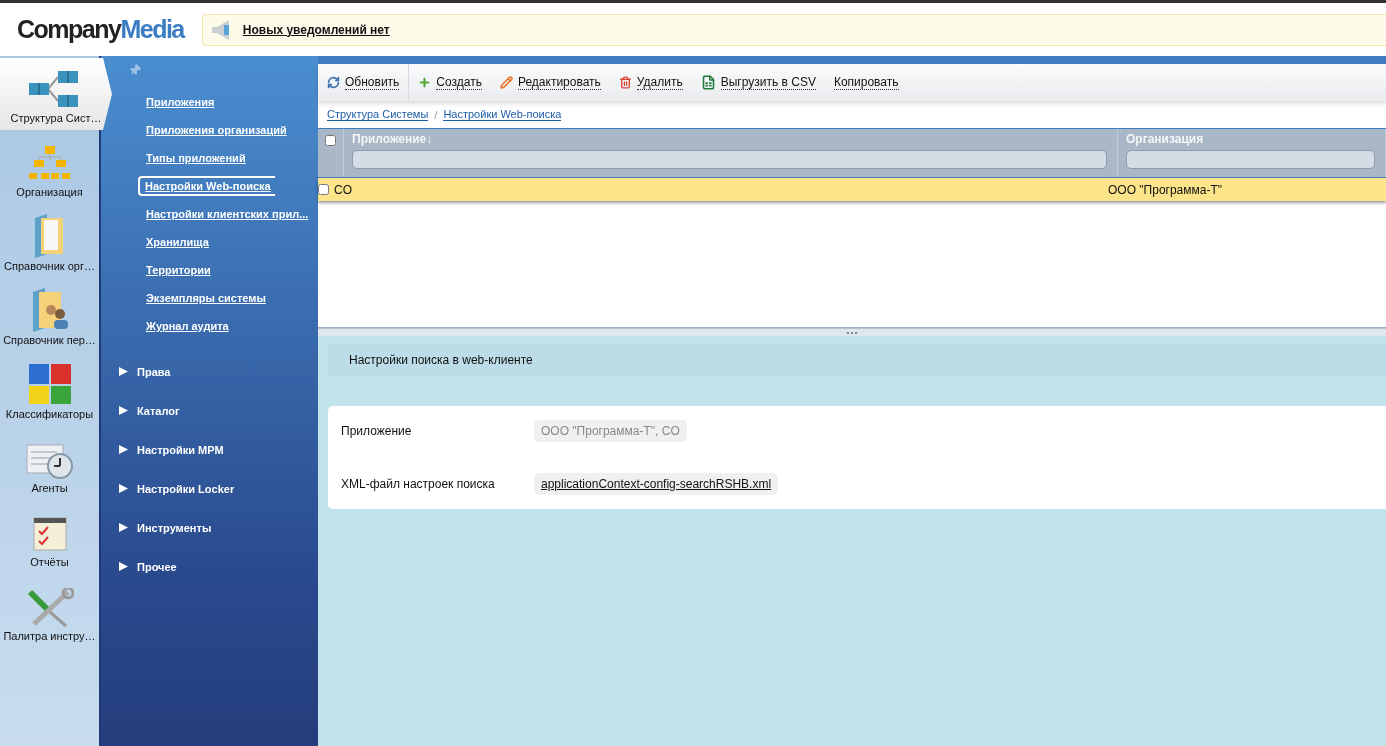  I want to click on table-row: CO ООО "Программа-Т", so click(857, 189).